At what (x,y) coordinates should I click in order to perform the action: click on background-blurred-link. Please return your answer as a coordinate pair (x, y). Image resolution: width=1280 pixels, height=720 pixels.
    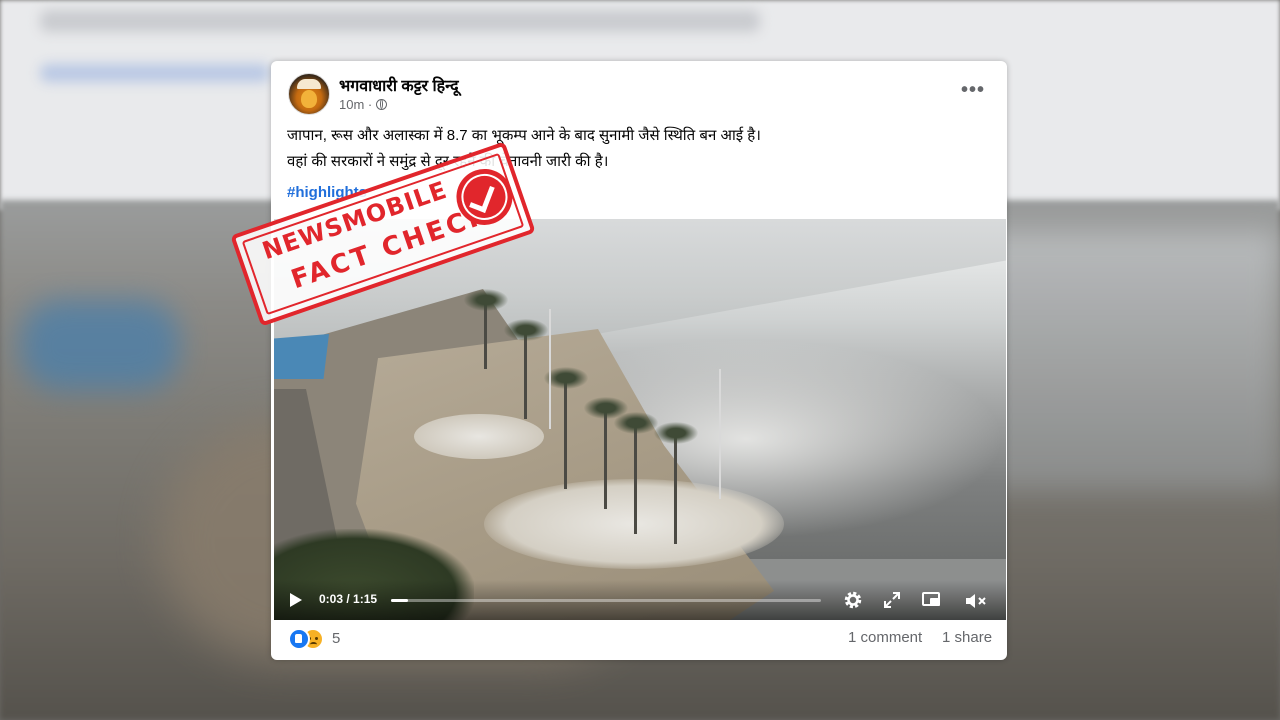
    Looking at the image, I should click on (155, 73).